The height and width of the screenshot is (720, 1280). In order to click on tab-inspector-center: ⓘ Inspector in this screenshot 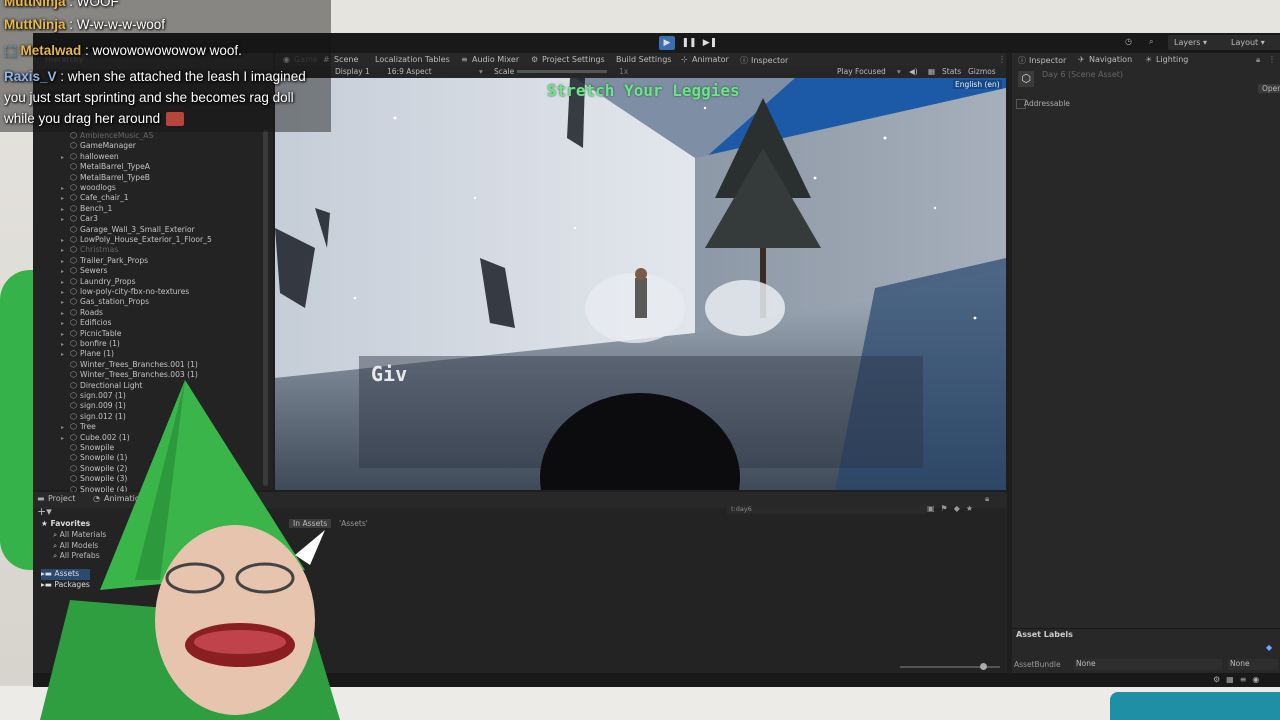, I will do `click(764, 60)`.